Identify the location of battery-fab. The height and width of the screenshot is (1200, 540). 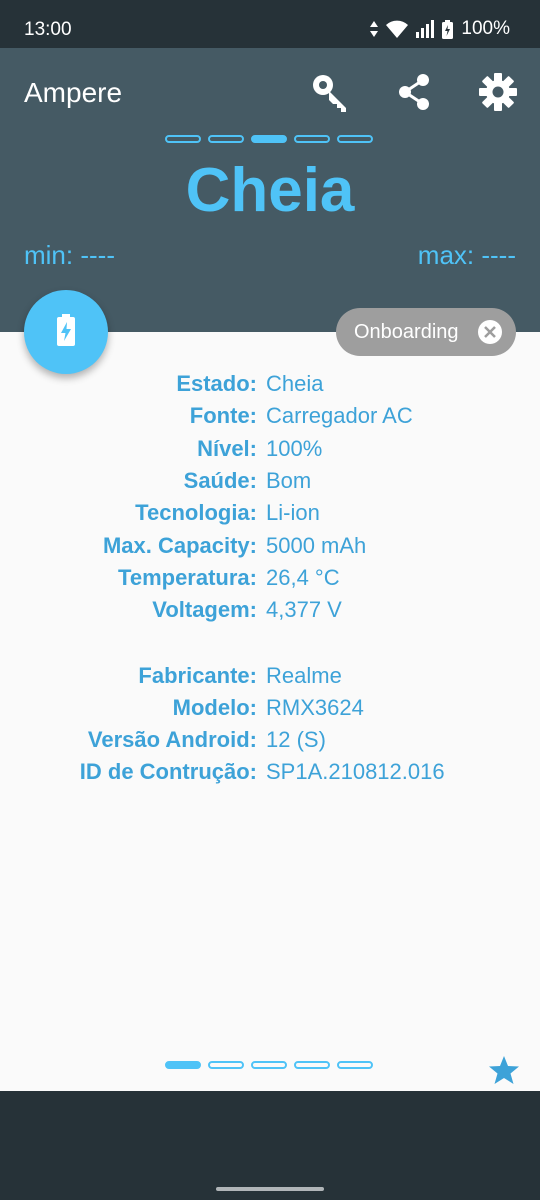
(66, 332).